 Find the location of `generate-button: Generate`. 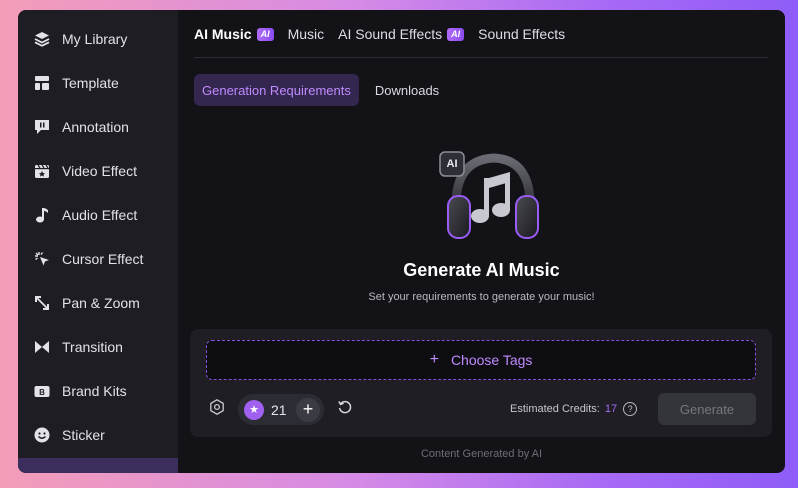

generate-button: Generate is located at coordinates (707, 409).